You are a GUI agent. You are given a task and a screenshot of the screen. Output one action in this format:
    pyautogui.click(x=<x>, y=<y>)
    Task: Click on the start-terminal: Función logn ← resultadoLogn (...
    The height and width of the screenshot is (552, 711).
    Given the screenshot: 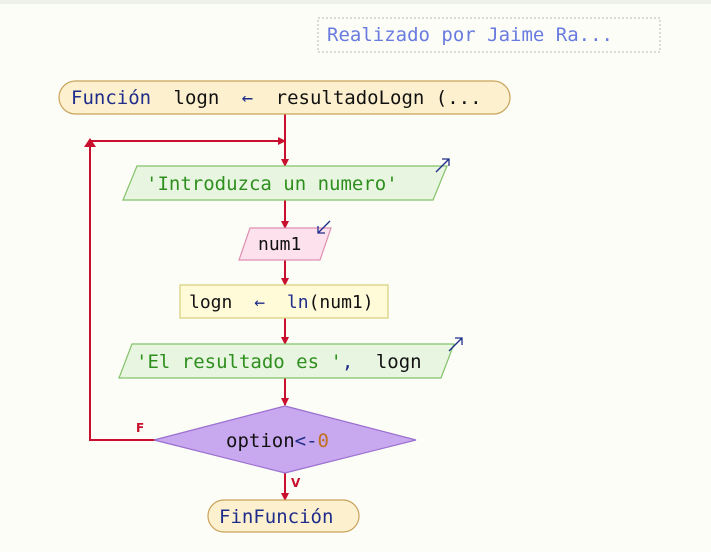 What is the action you would take?
    pyautogui.click(x=284, y=97)
    